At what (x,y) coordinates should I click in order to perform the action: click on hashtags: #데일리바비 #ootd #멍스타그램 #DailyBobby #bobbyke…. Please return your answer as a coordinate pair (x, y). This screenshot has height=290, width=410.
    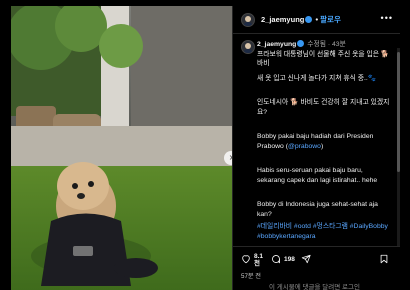
    Looking at the image, I should click on (324, 232).